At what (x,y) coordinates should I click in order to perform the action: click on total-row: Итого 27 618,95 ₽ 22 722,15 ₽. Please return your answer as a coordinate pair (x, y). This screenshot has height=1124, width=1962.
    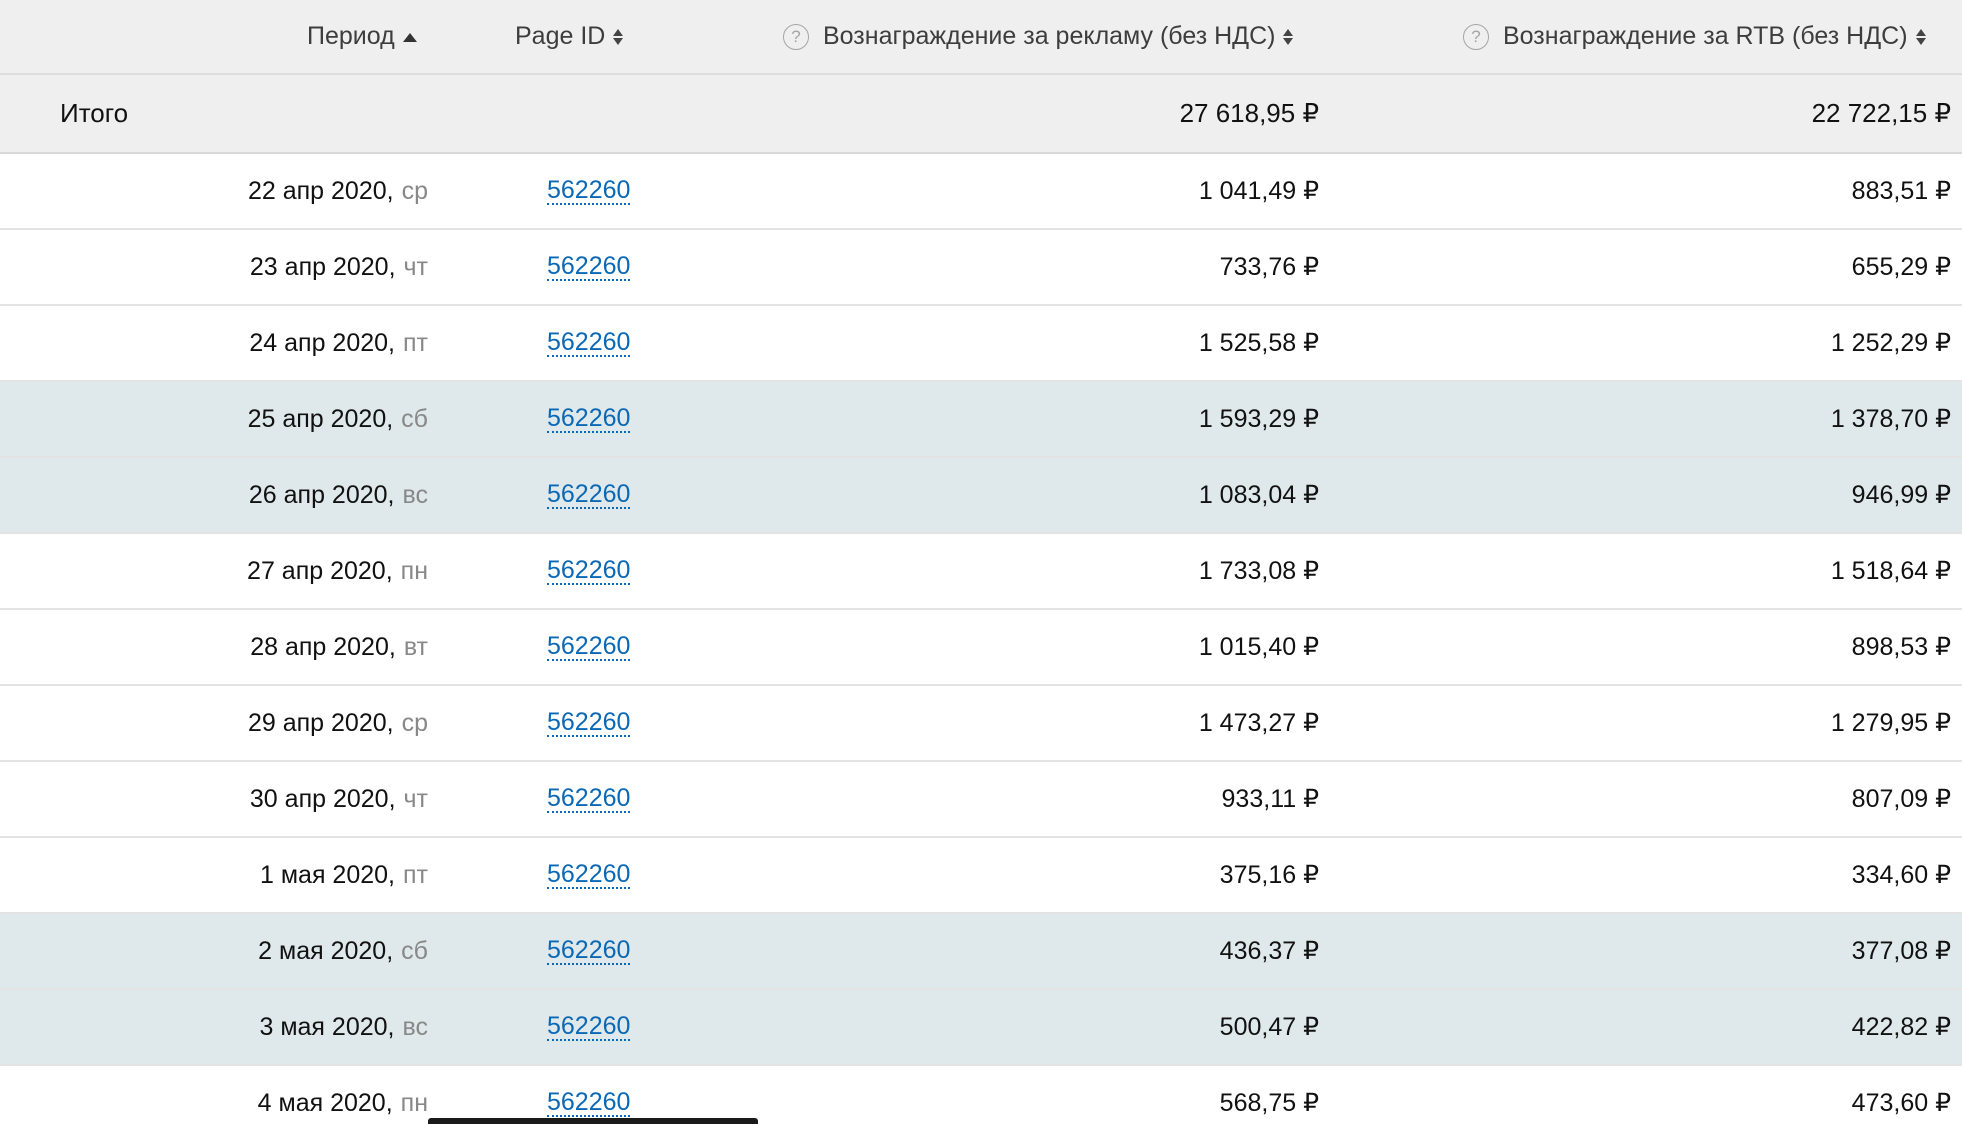
    Looking at the image, I should click on (981, 114).